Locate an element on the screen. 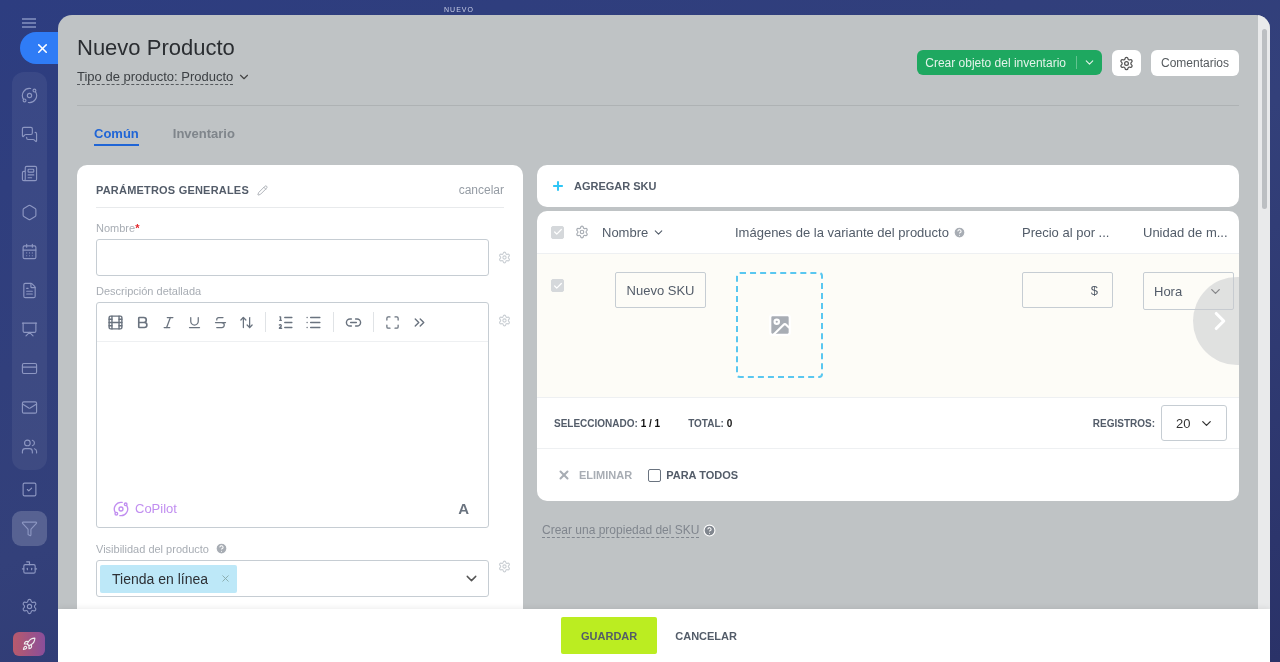 Image resolution: width=1280 pixels, height=662 pixels. row-checkbox is located at coordinates (557, 285).